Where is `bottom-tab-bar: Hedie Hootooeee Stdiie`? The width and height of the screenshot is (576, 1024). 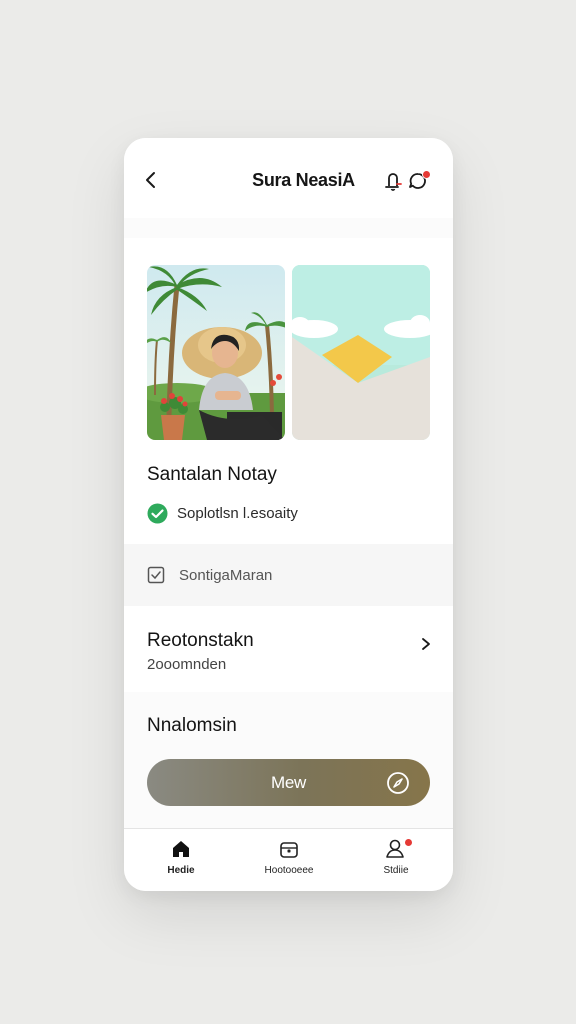 bottom-tab-bar: Hedie Hootooeee Stdiie is located at coordinates (288, 859).